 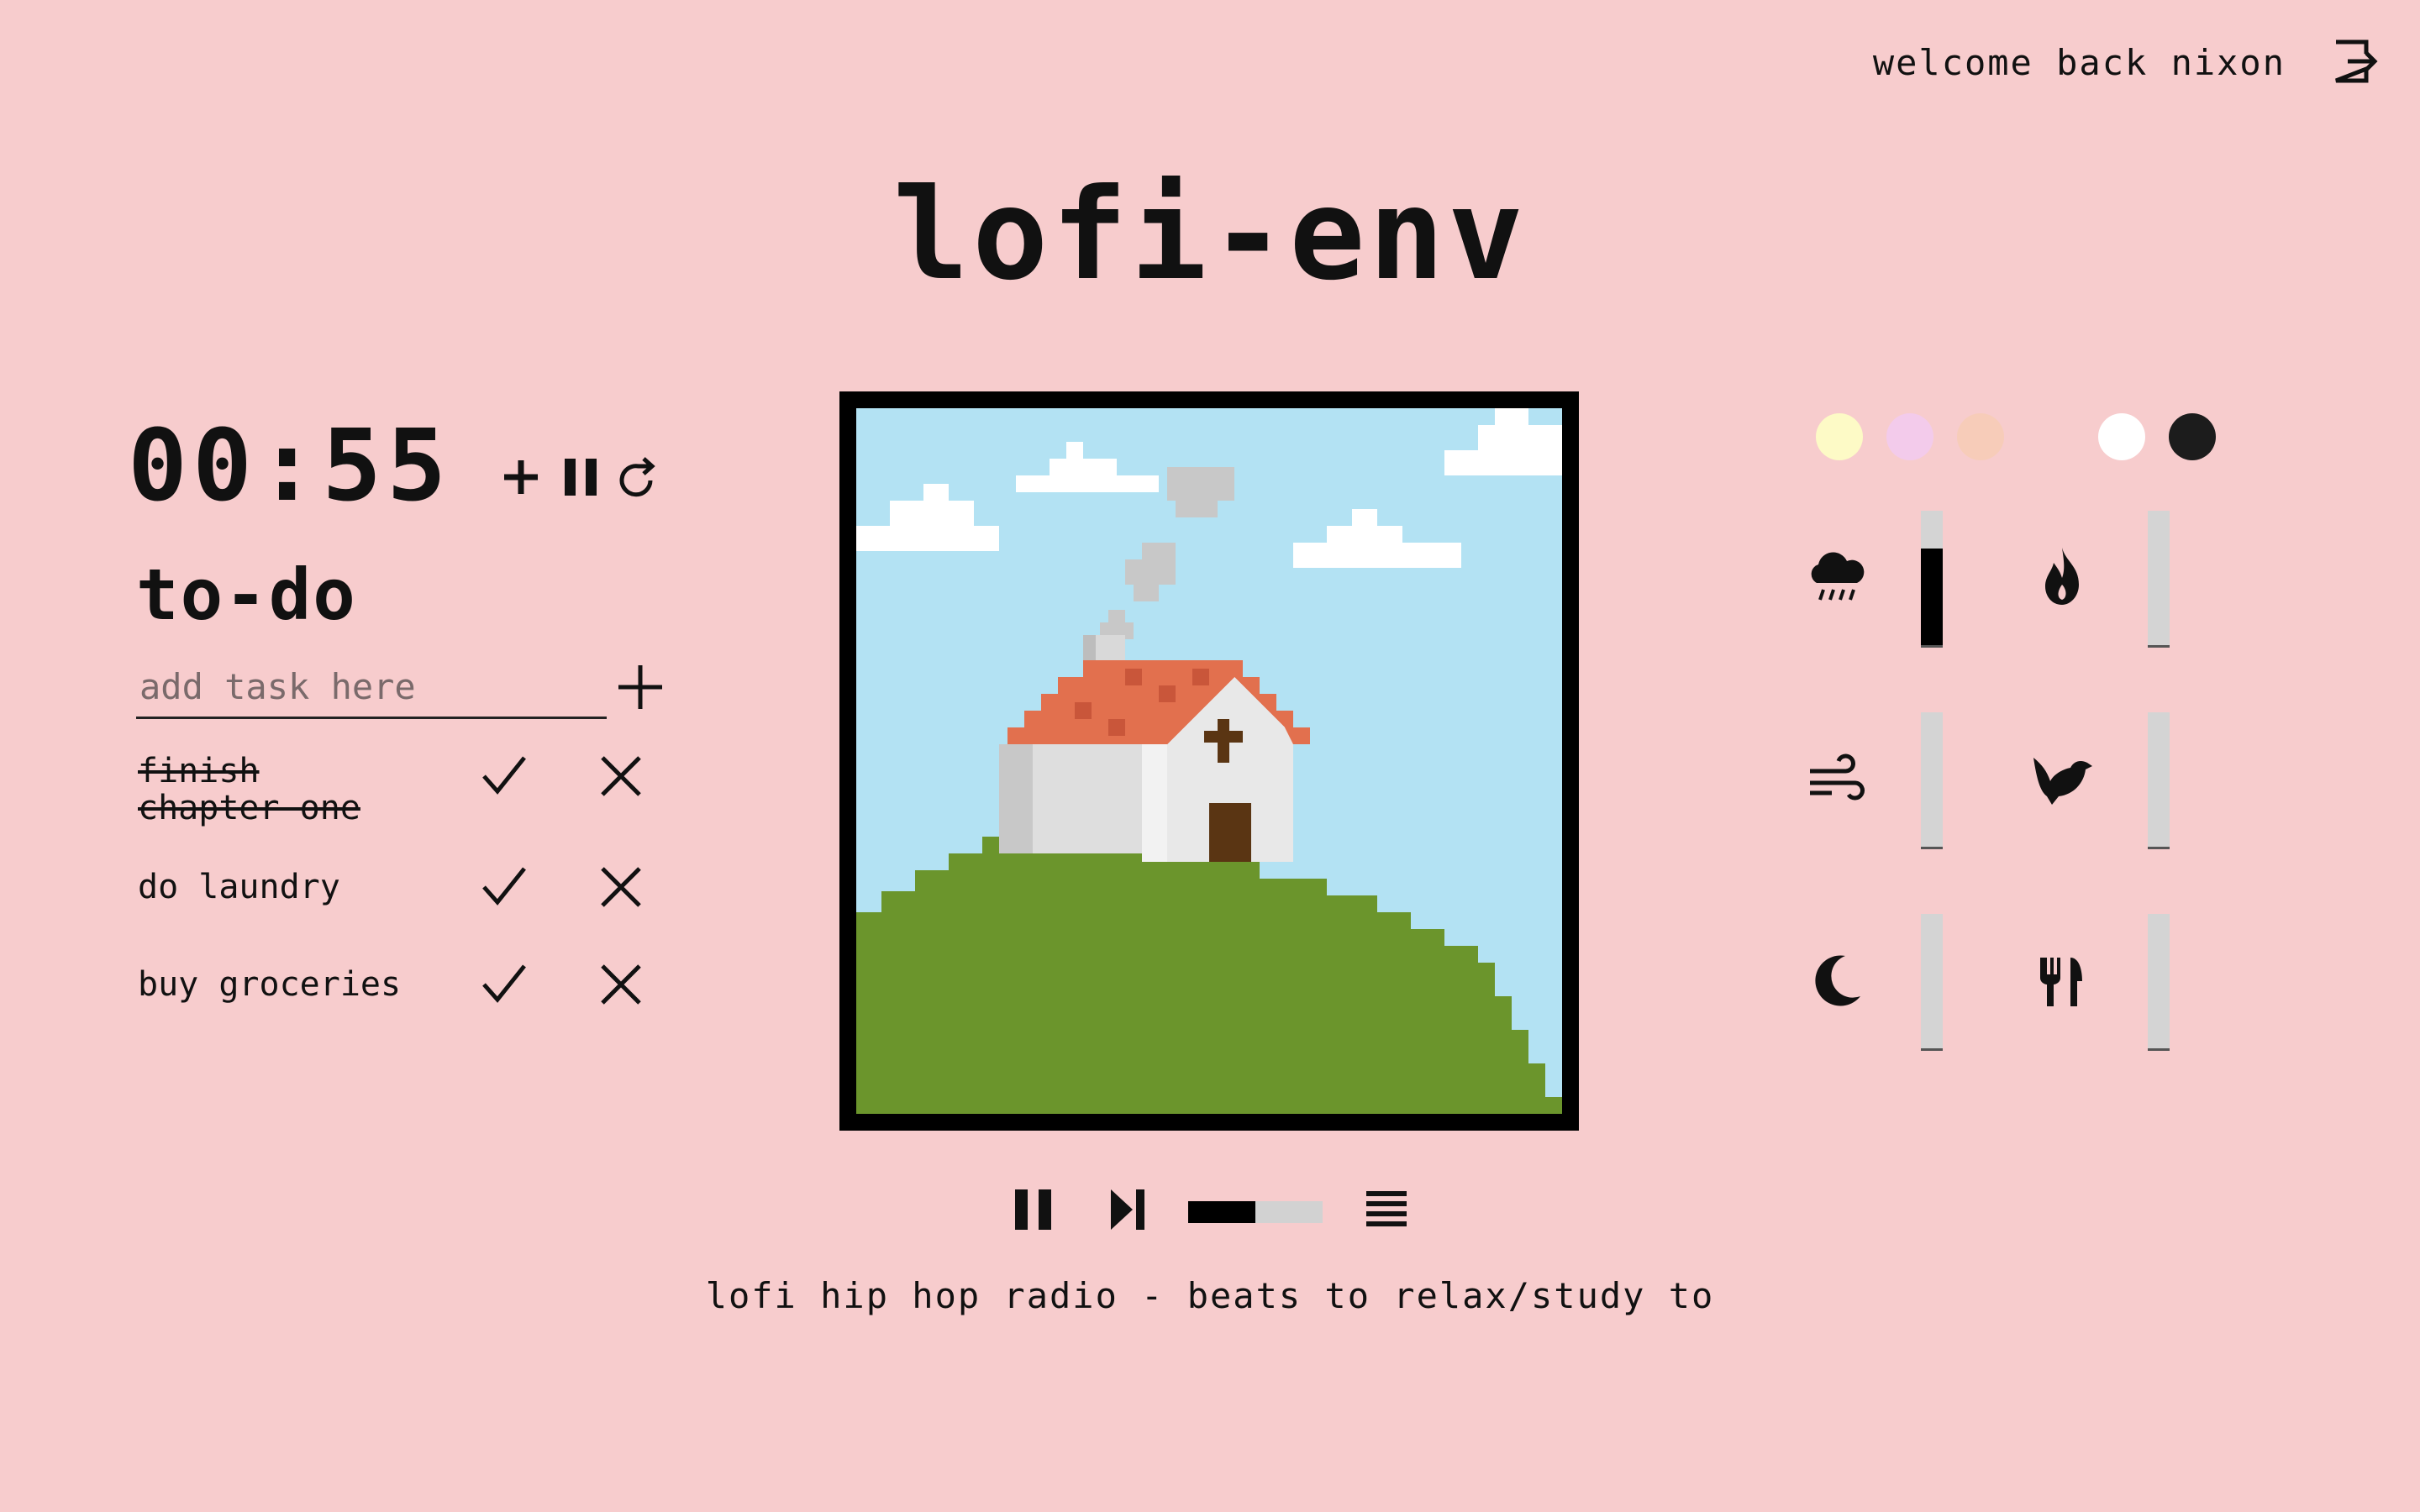 What do you see at coordinates (2159, 982) in the screenshot?
I see `cafe-volume-slider` at bounding box center [2159, 982].